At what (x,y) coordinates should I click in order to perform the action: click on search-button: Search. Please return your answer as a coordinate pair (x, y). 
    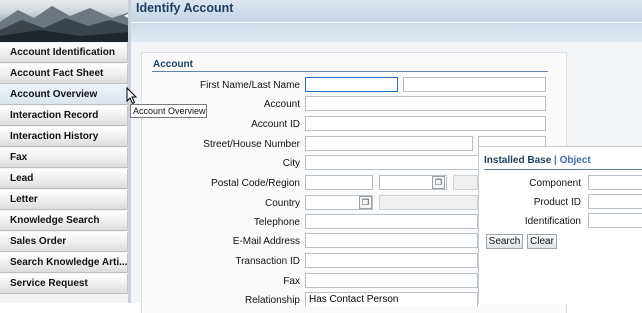
    Looking at the image, I should click on (504, 241).